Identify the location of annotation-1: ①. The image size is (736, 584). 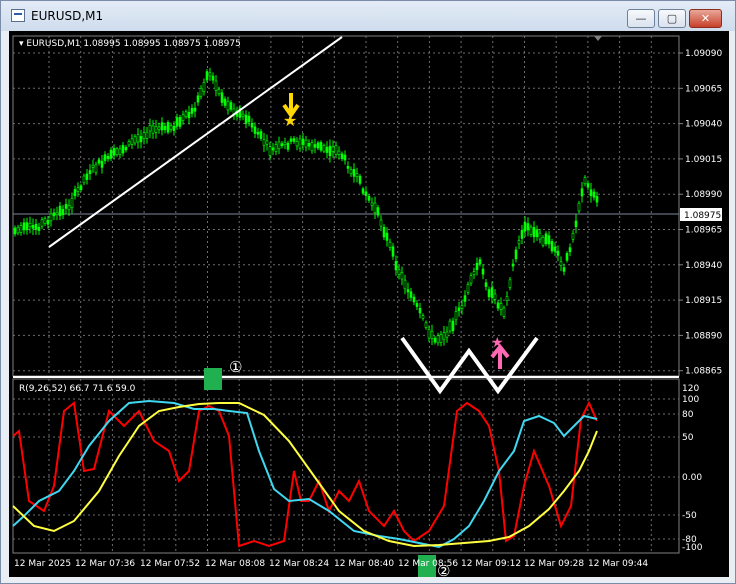
(235, 367).